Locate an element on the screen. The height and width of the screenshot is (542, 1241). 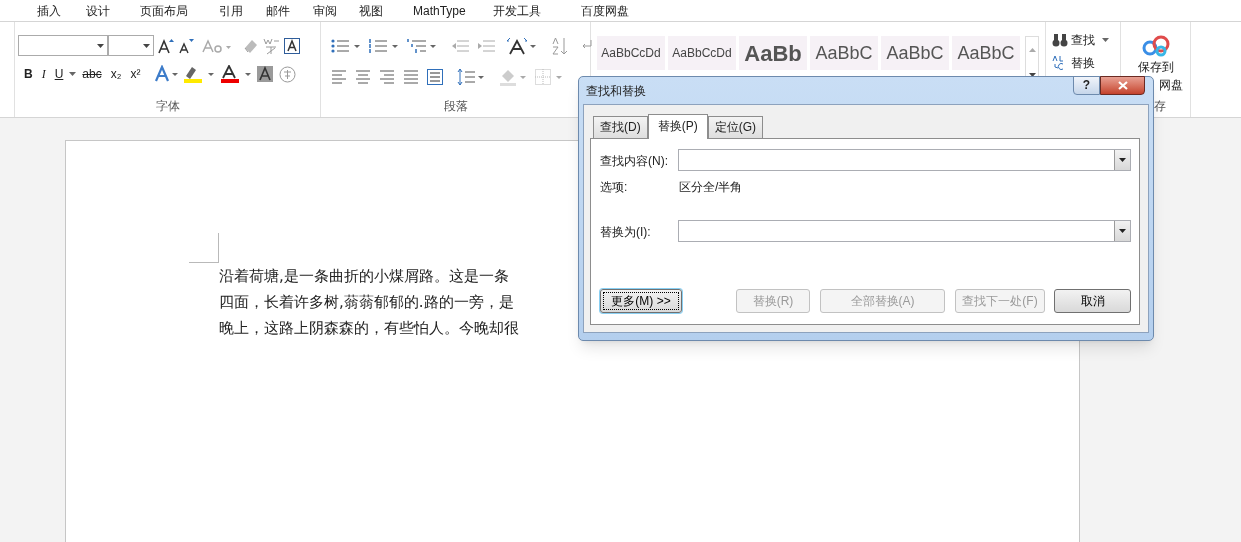
save-label: 网盘 is located at coordinates (1171, 85).